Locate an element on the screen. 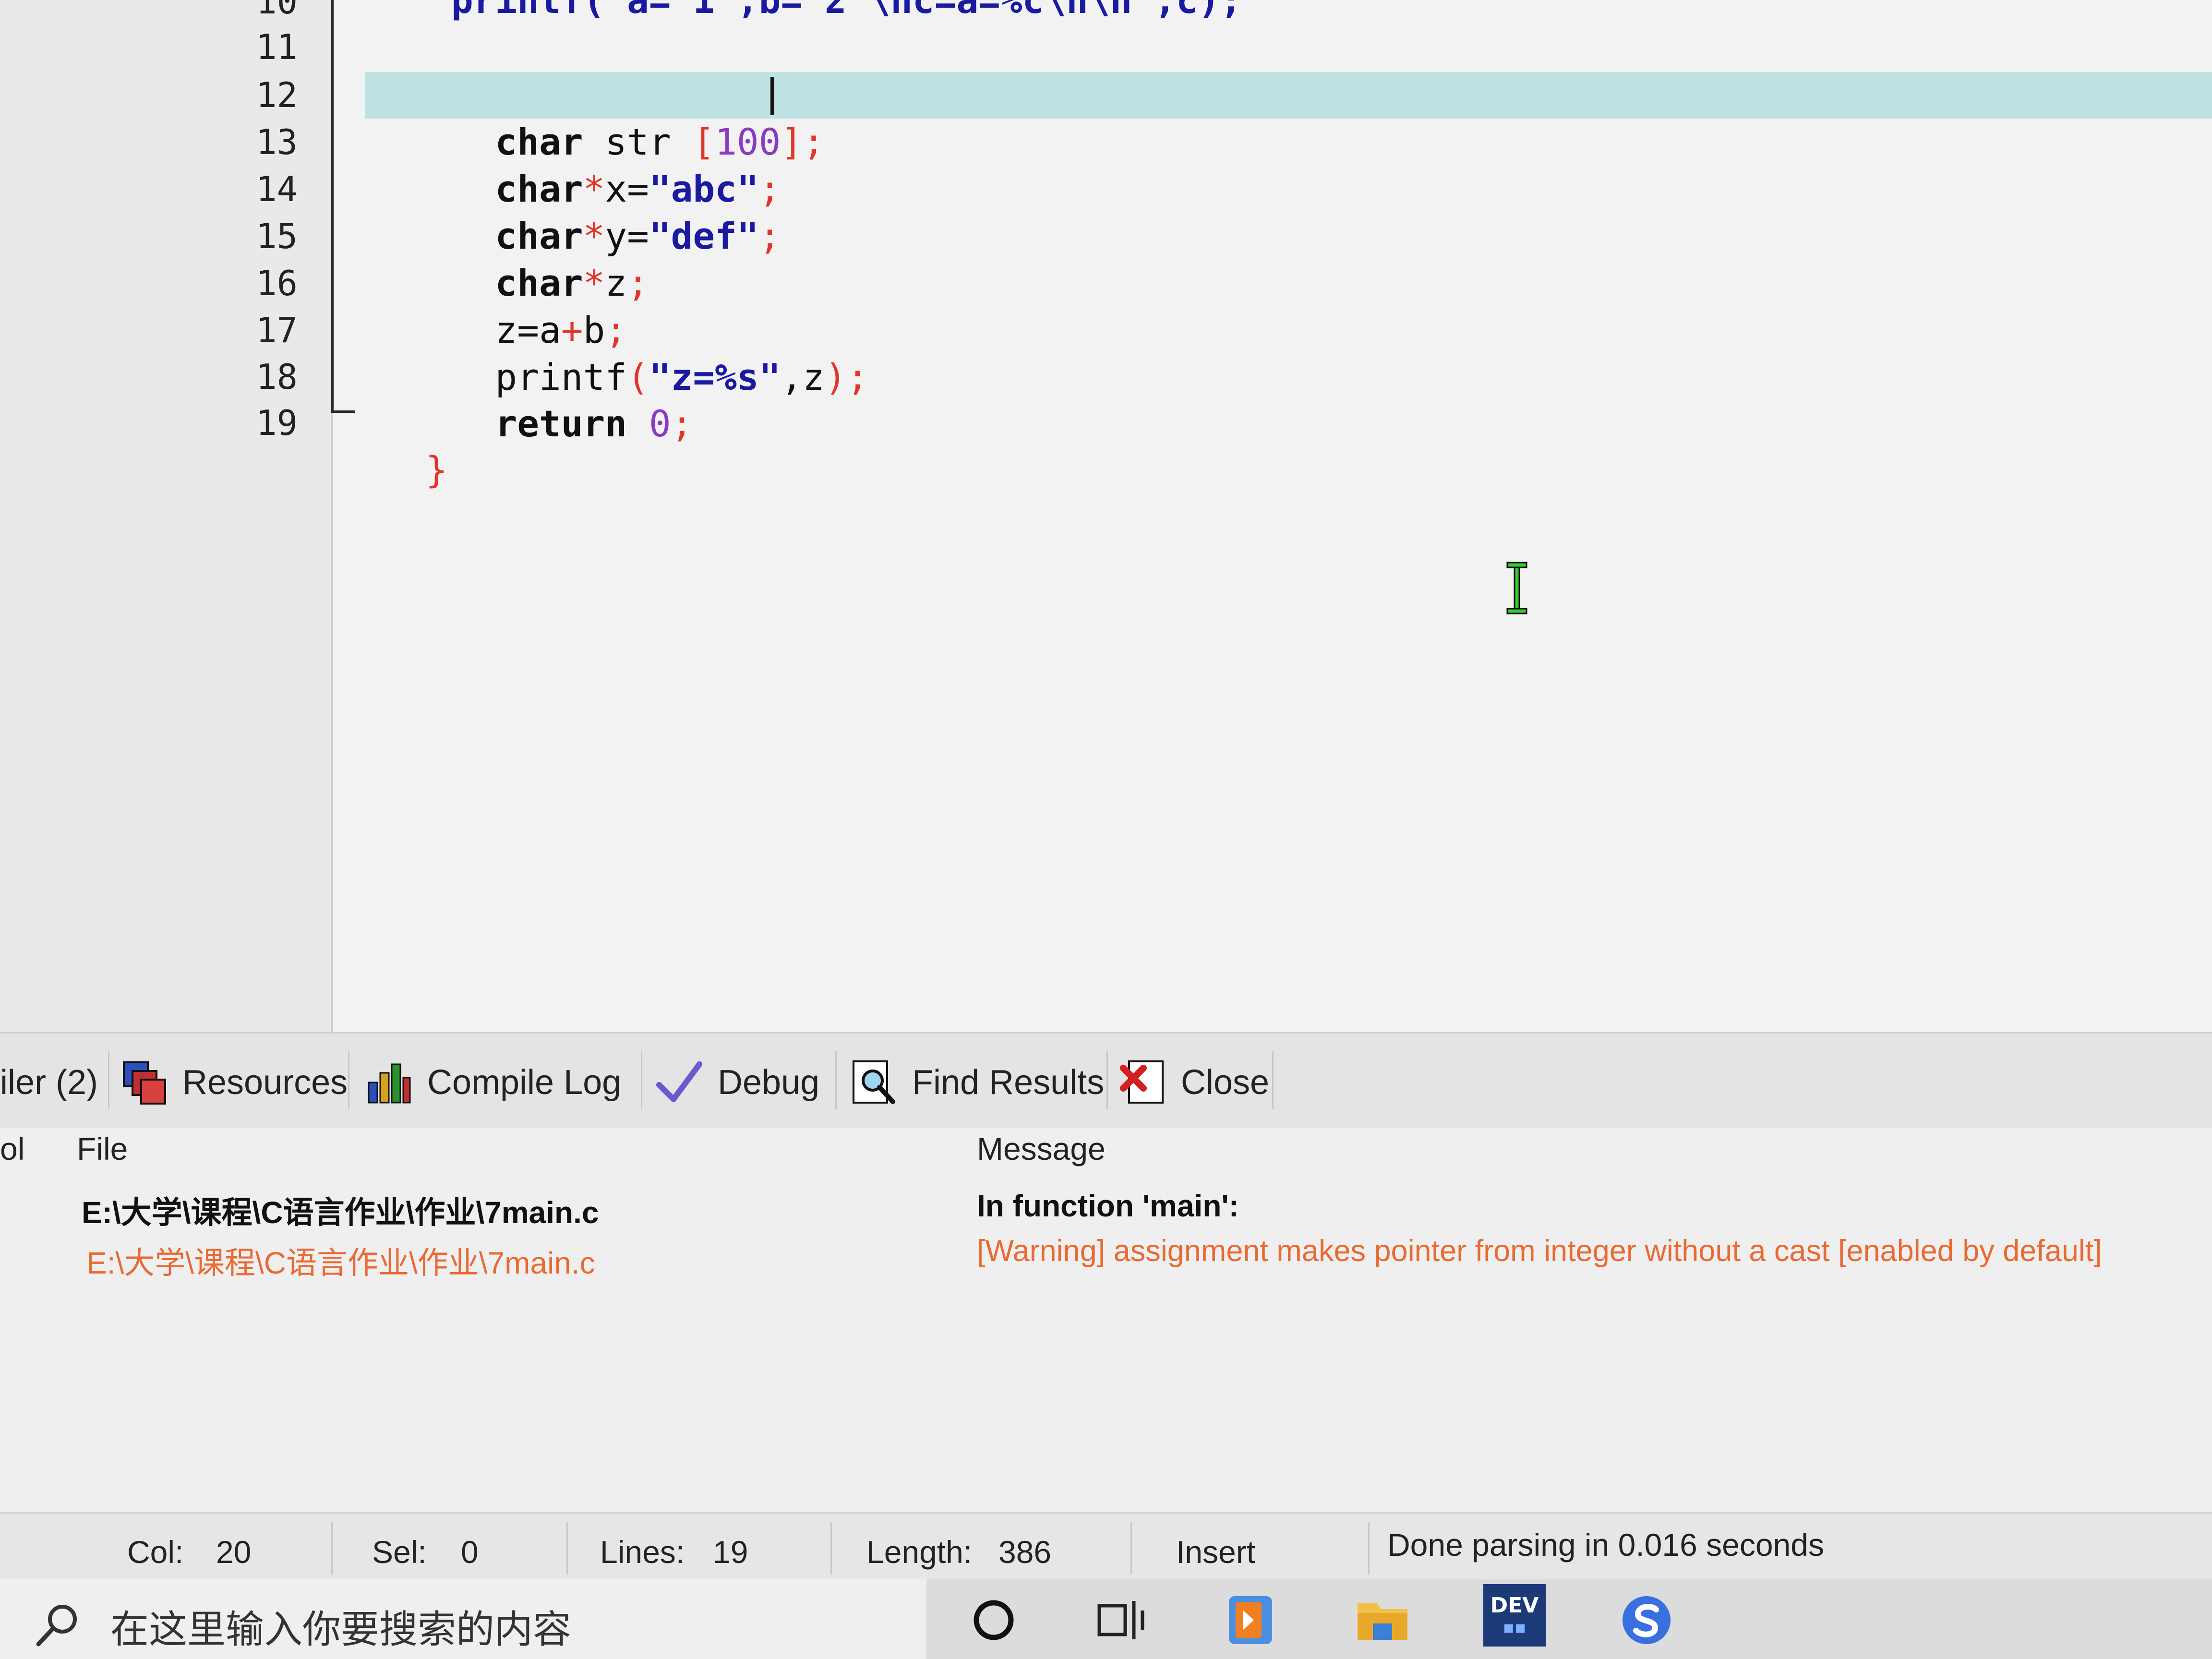 The height and width of the screenshot is (1659, 2212). message-text: In function 'main': is located at coordinates (1108, 1206).